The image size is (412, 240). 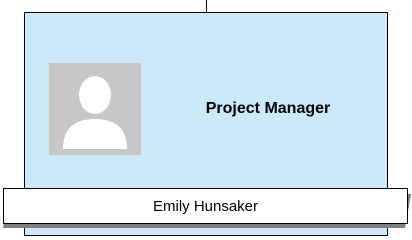 I want to click on name-banner: Emily Hunsaker, so click(x=205, y=206).